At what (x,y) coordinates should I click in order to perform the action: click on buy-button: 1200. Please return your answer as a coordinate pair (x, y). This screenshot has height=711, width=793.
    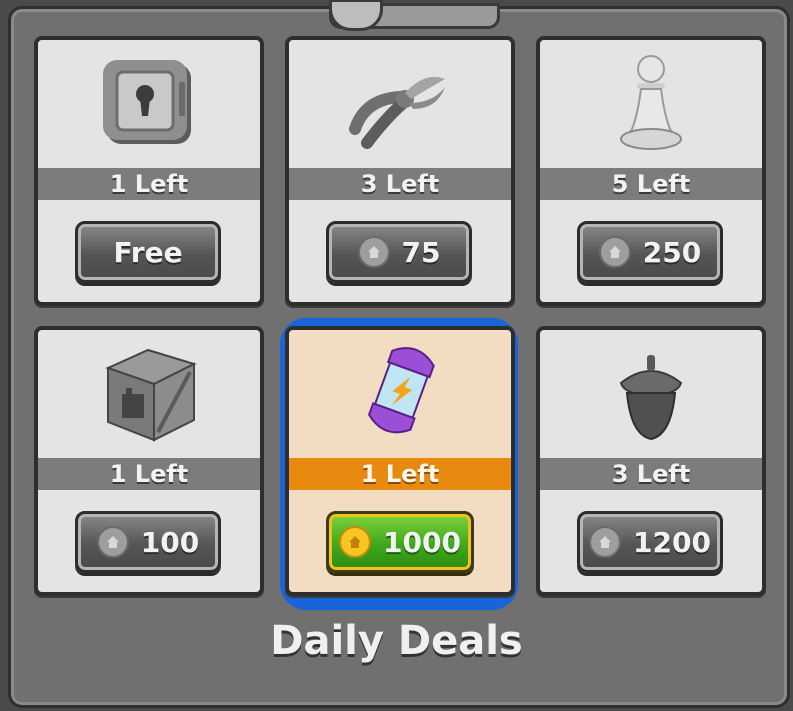
    Looking at the image, I should click on (650, 542).